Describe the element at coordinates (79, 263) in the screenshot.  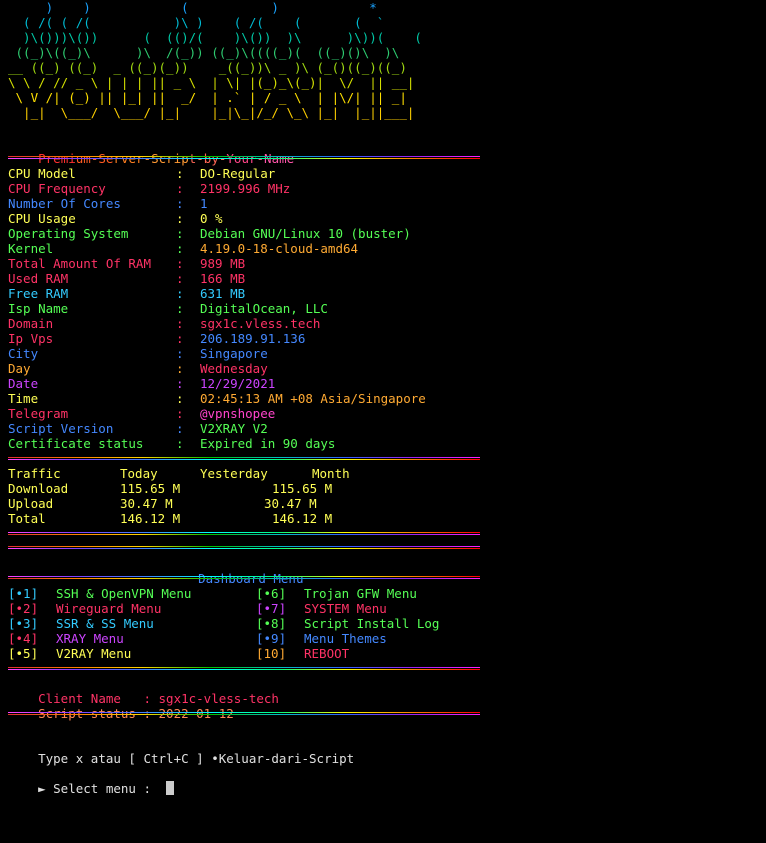
I see `sysinfo-label: Total Amount Of RAM` at that location.